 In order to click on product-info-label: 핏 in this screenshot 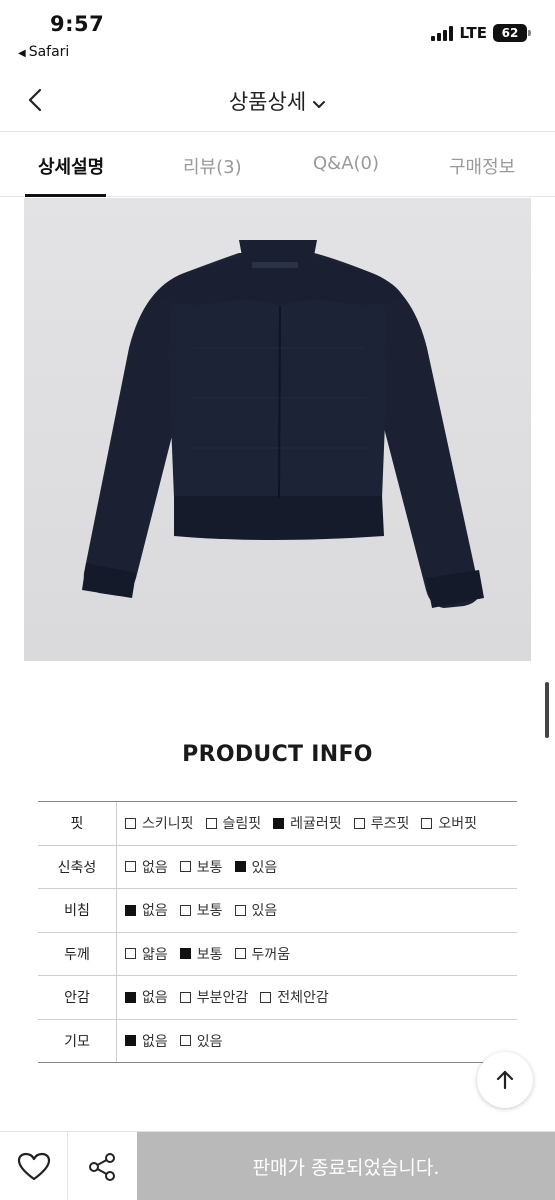, I will do `click(77, 823)`.